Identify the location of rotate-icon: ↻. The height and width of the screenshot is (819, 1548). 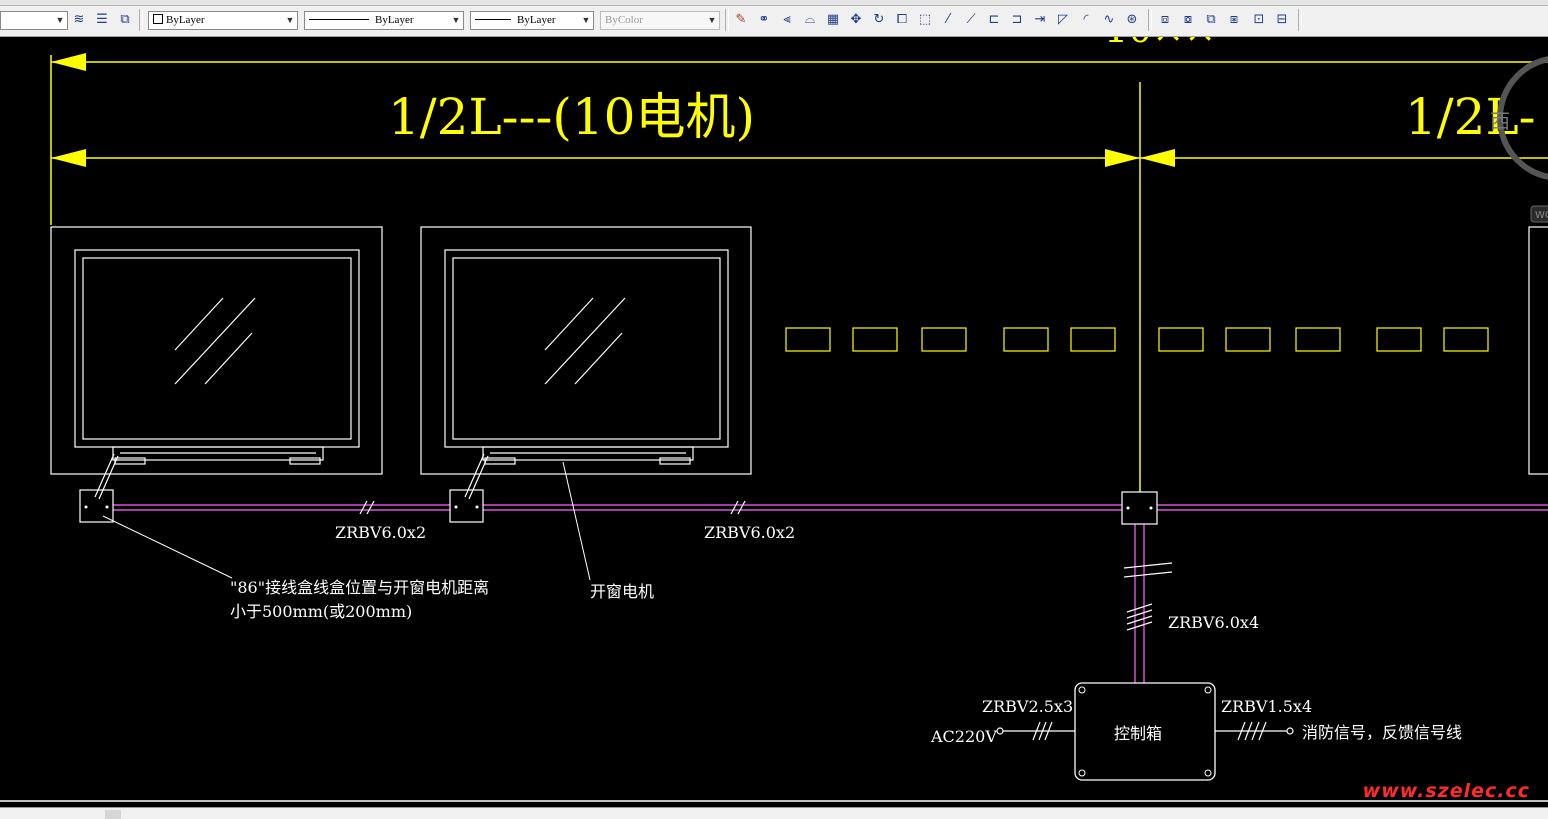
(879, 20).